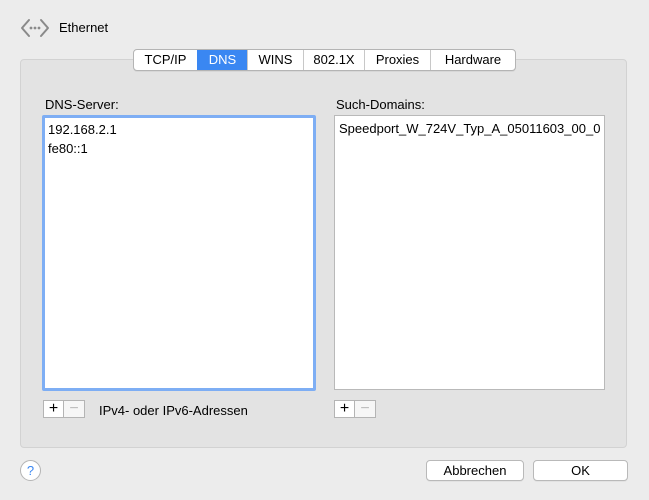 The width and height of the screenshot is (649, 500). I want to click on dns-hint-text: IPv4- oder IPv6-Adressen, so click(173, 410).